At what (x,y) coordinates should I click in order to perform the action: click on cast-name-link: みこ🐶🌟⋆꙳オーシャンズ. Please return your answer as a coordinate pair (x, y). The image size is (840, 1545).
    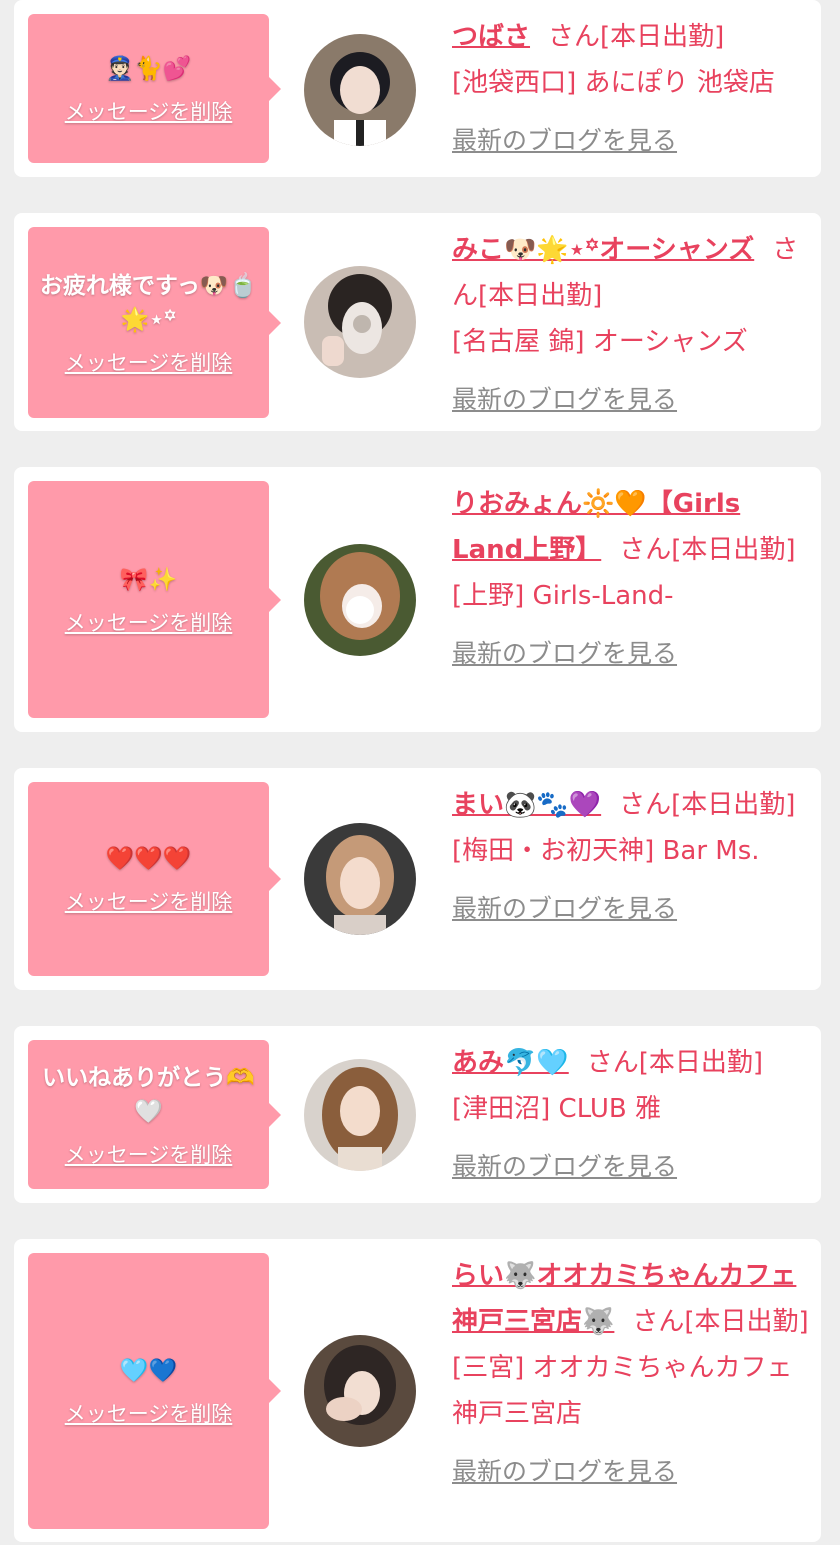
    Looking at the image, I should click on (603, 250).